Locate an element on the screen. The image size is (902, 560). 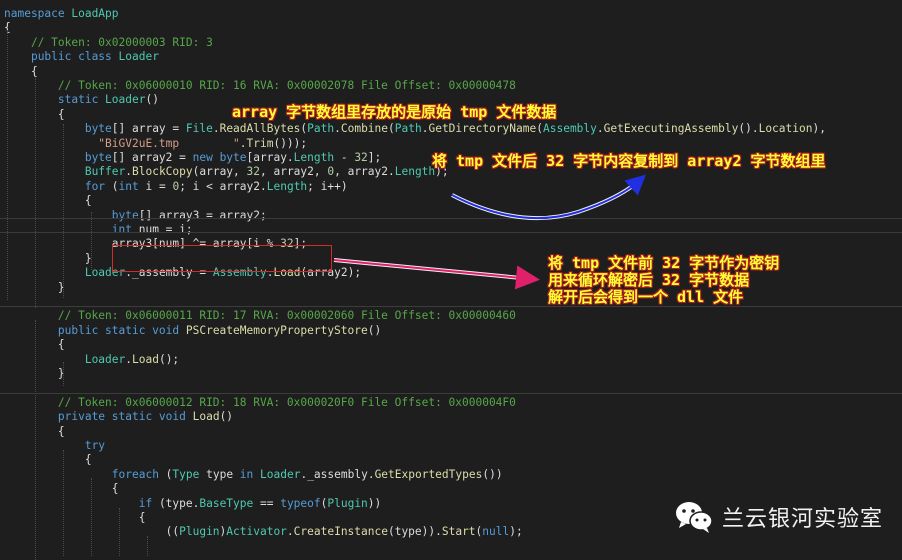
annotation-copy-to-array2: 将 tmp 文件后 32 字节内容复制到 array2 字节数组里 is located at coordinates (629, 161).